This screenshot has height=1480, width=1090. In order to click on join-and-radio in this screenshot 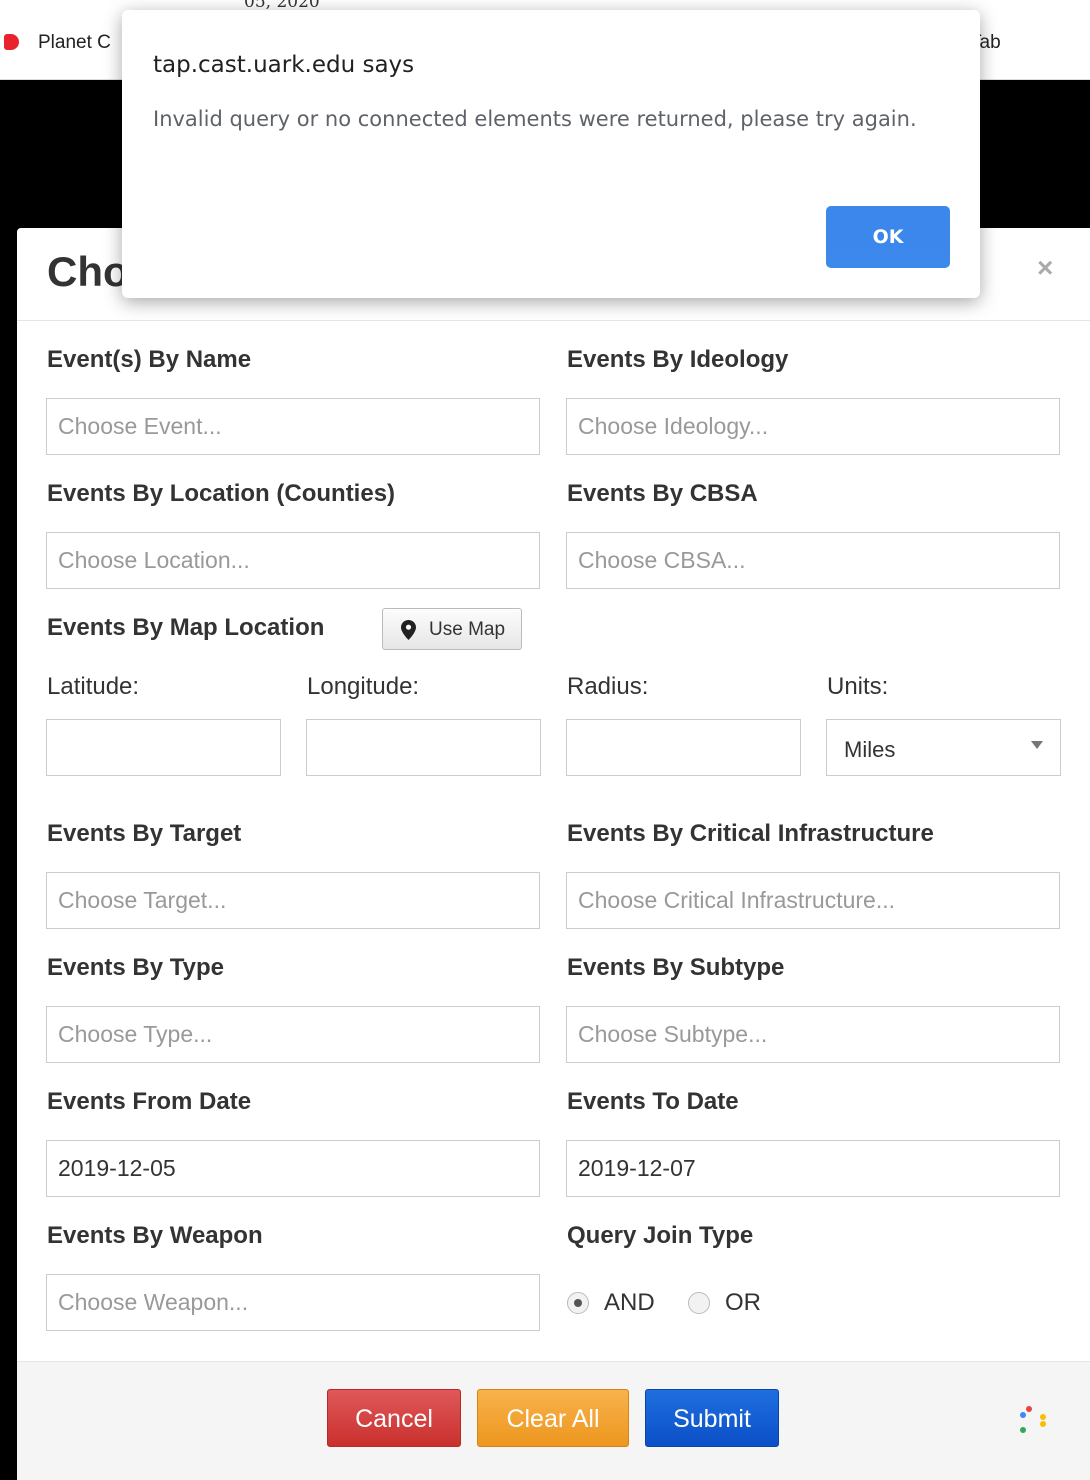, I will do `click(578, 1303)`.